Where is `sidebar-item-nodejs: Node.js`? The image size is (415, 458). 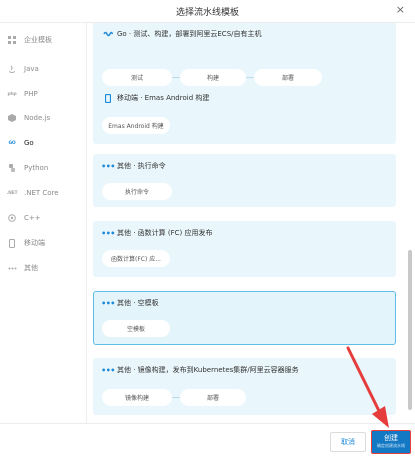
sidebar-item-nodejs: Node.js is located at coordinates (43, 118).